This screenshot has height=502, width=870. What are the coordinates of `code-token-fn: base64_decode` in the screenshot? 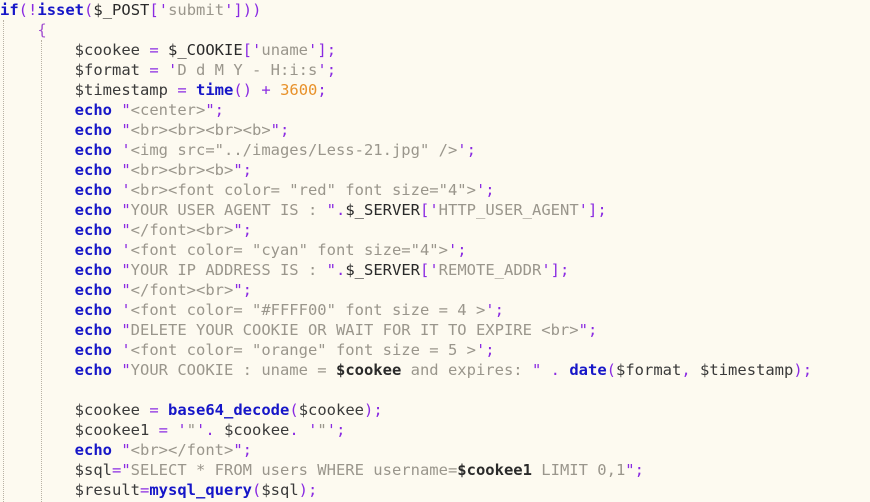 It's located at (229, 410).